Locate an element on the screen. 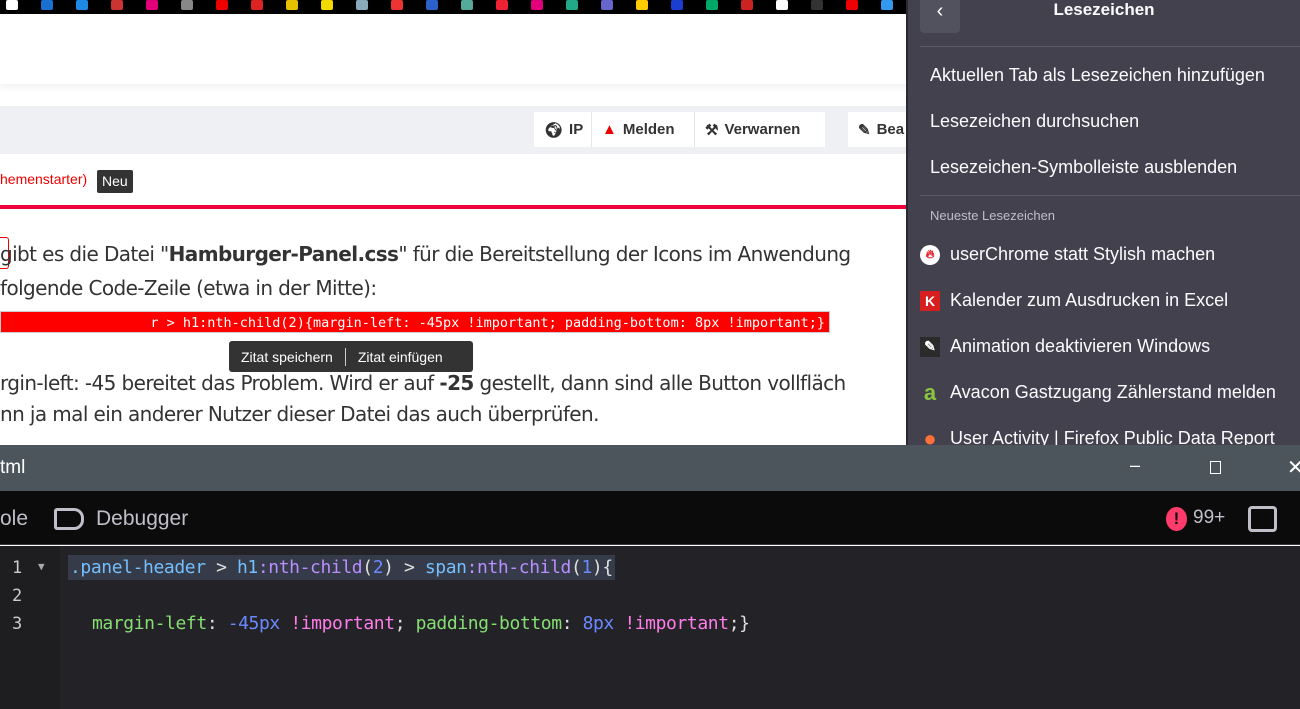  code-token: 2 is located at coordinates (378, 567).